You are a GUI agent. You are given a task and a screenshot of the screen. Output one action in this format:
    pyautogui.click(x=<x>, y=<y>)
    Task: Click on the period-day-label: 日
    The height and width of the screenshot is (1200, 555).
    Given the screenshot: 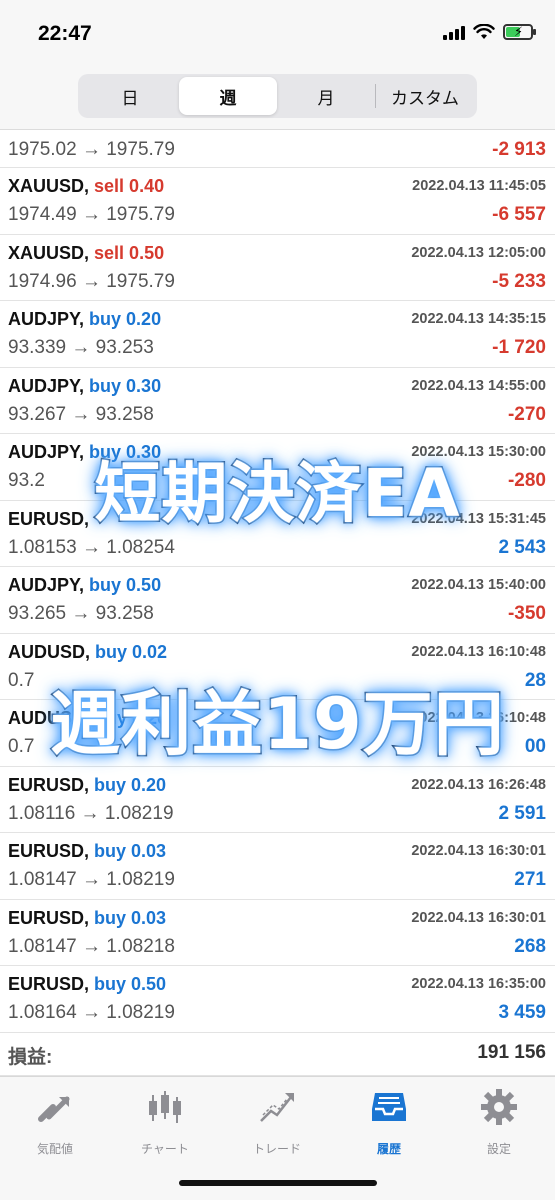 What is the action you would take?
    pyautogui.click(x=130, y=98)
    